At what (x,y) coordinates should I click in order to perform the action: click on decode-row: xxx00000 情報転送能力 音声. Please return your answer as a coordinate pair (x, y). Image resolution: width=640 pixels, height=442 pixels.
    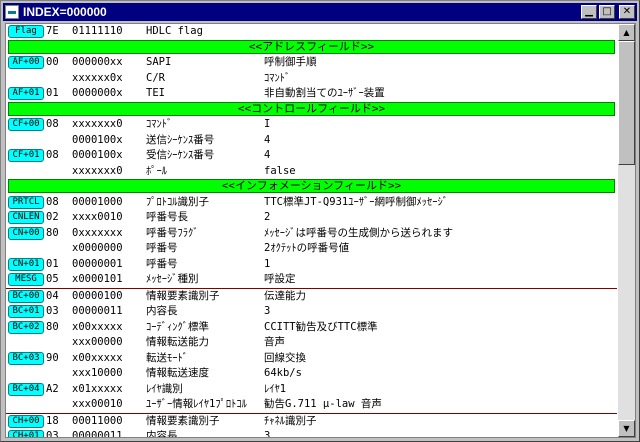
    Looking at the image, I should click on (311, 343).